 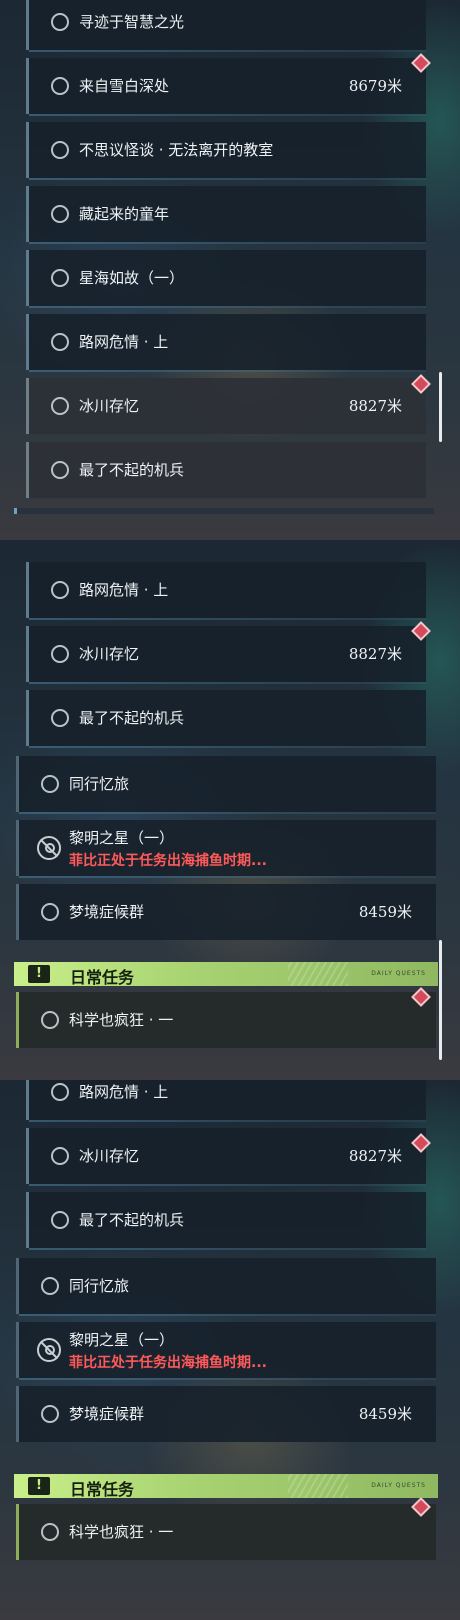 What do you see at coordinates (124, 214) in the screenshot?
I see `quest-title: 藏起来的童年` at bounding box center [124, 214].